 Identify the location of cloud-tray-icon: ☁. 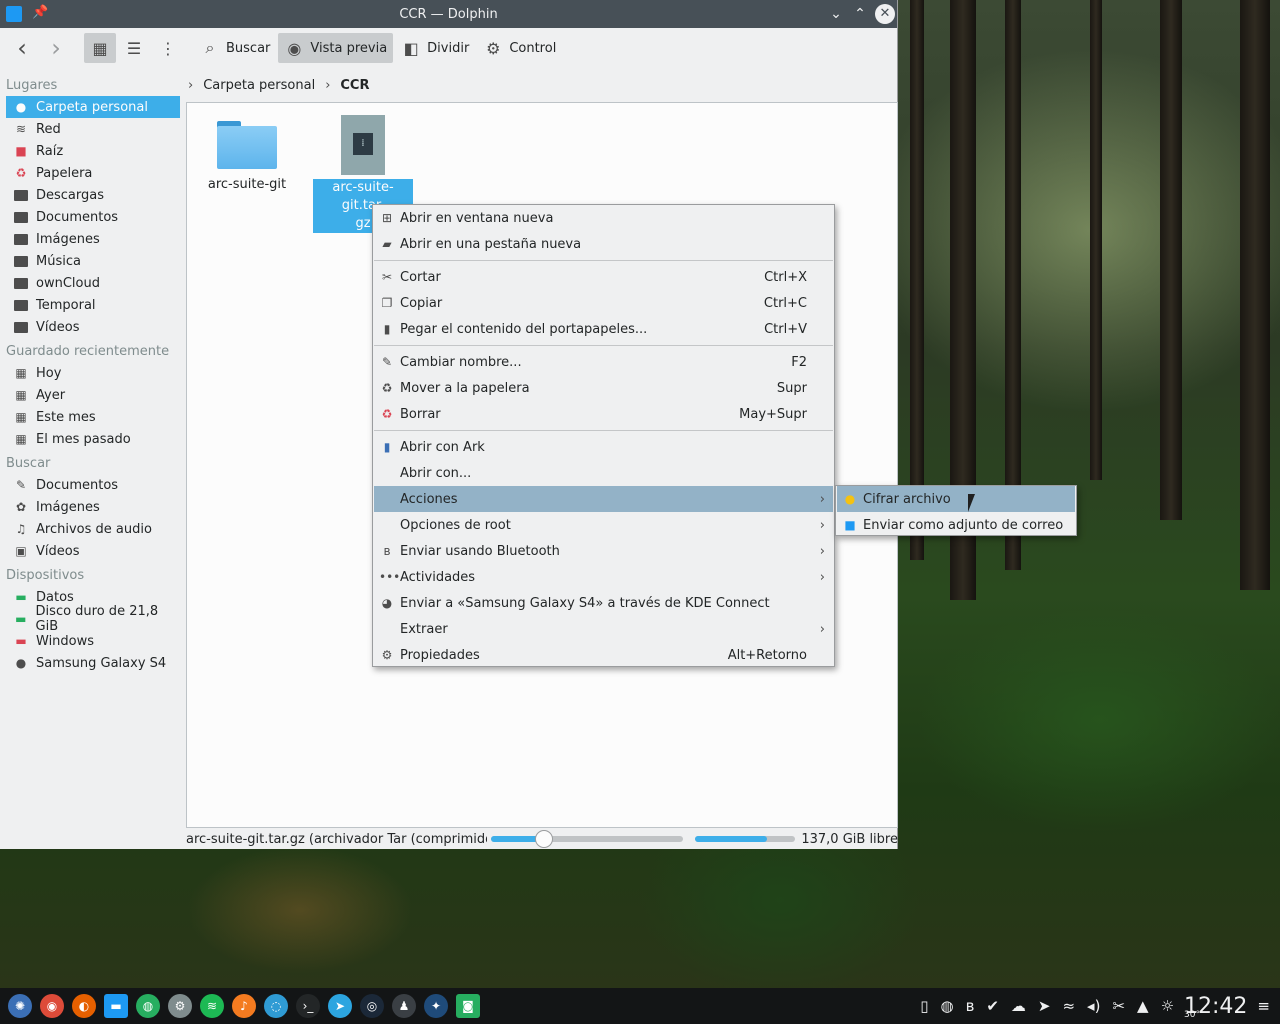
(1018, 1006).